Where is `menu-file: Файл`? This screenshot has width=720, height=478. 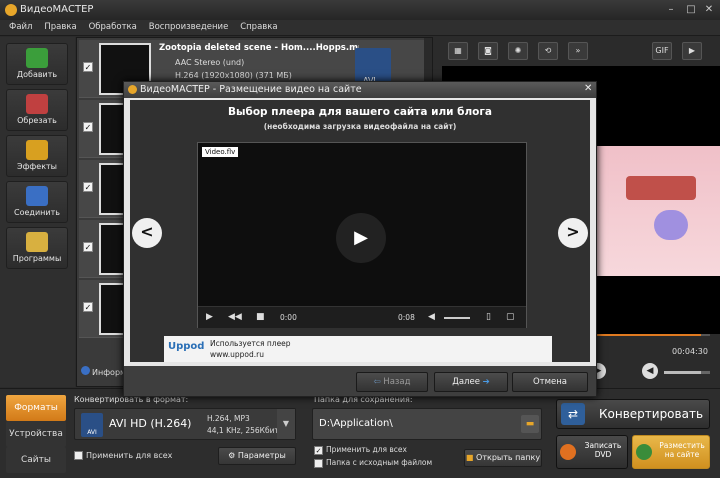 menu-file: Файл is located at coordinates (20, 27).